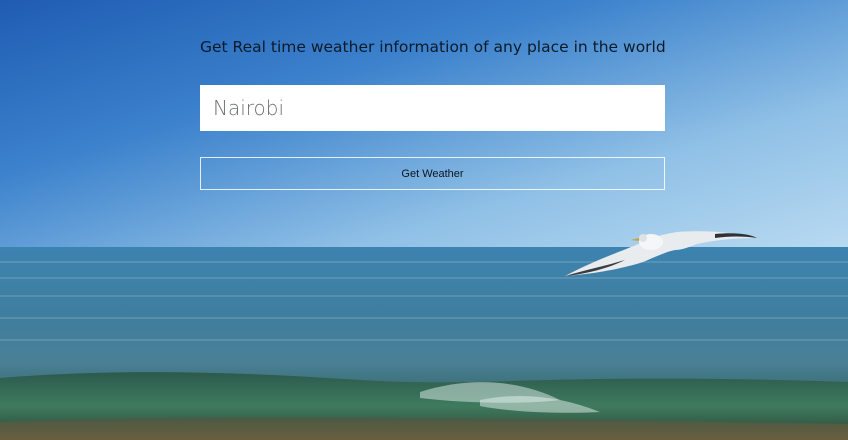 The image size is (848, 440). Describe the element at coordinates (432, 173) in the screenshot. I see `get-weather-button: Get Weather` at that location.